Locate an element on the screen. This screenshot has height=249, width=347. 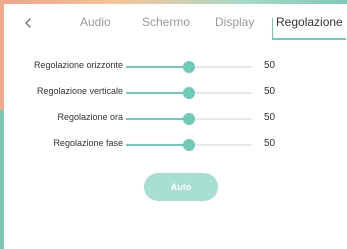
setting-row-fase: Regolazione fase 50 is located at coordinates (176, 145).